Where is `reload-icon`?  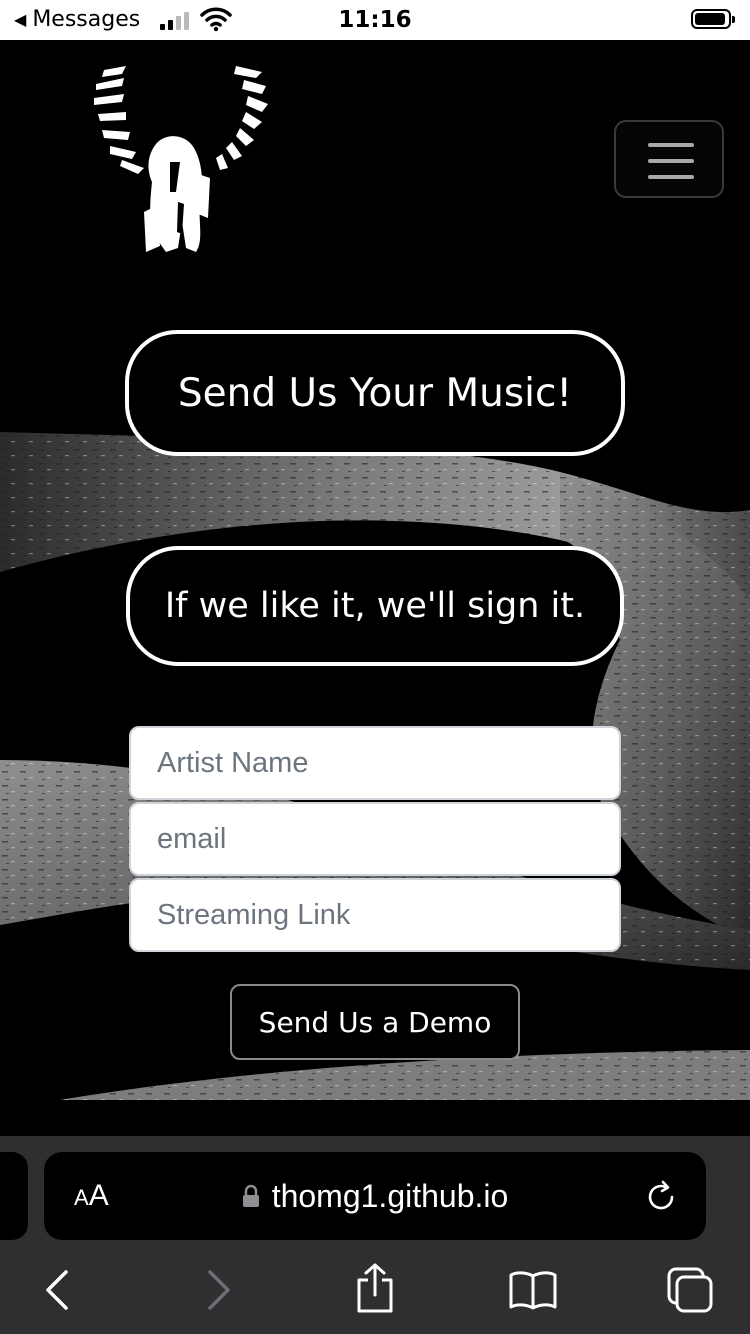
reload-icon is located at coordinates (661, 1197).